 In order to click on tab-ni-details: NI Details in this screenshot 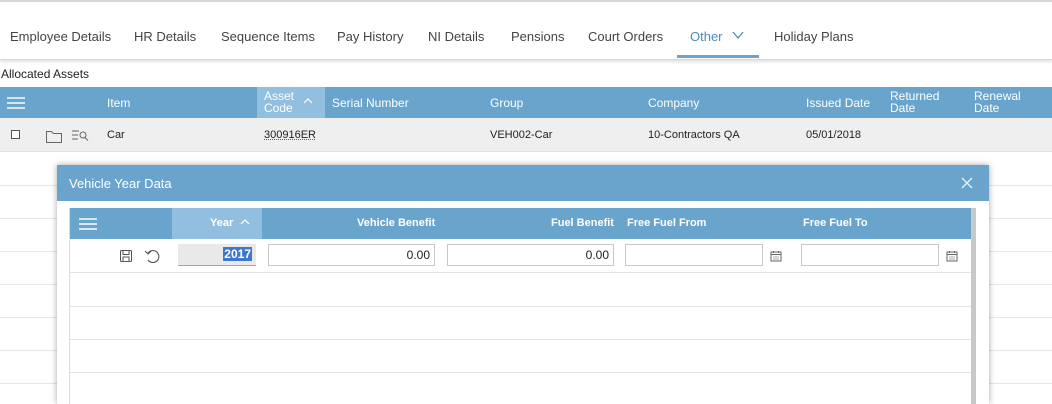, I will do `click(456, 36)`.